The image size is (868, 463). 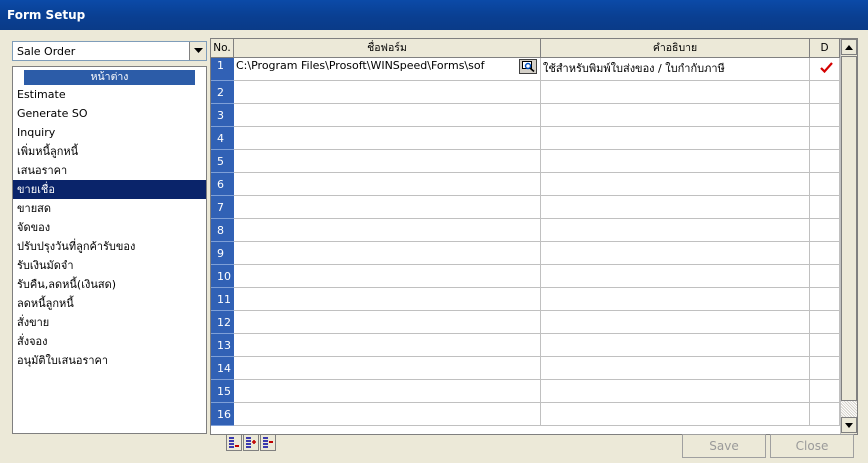 I want to click on list-item: รับคืน,ลดหนี้(เงินสด), so click(x=109, y=284).